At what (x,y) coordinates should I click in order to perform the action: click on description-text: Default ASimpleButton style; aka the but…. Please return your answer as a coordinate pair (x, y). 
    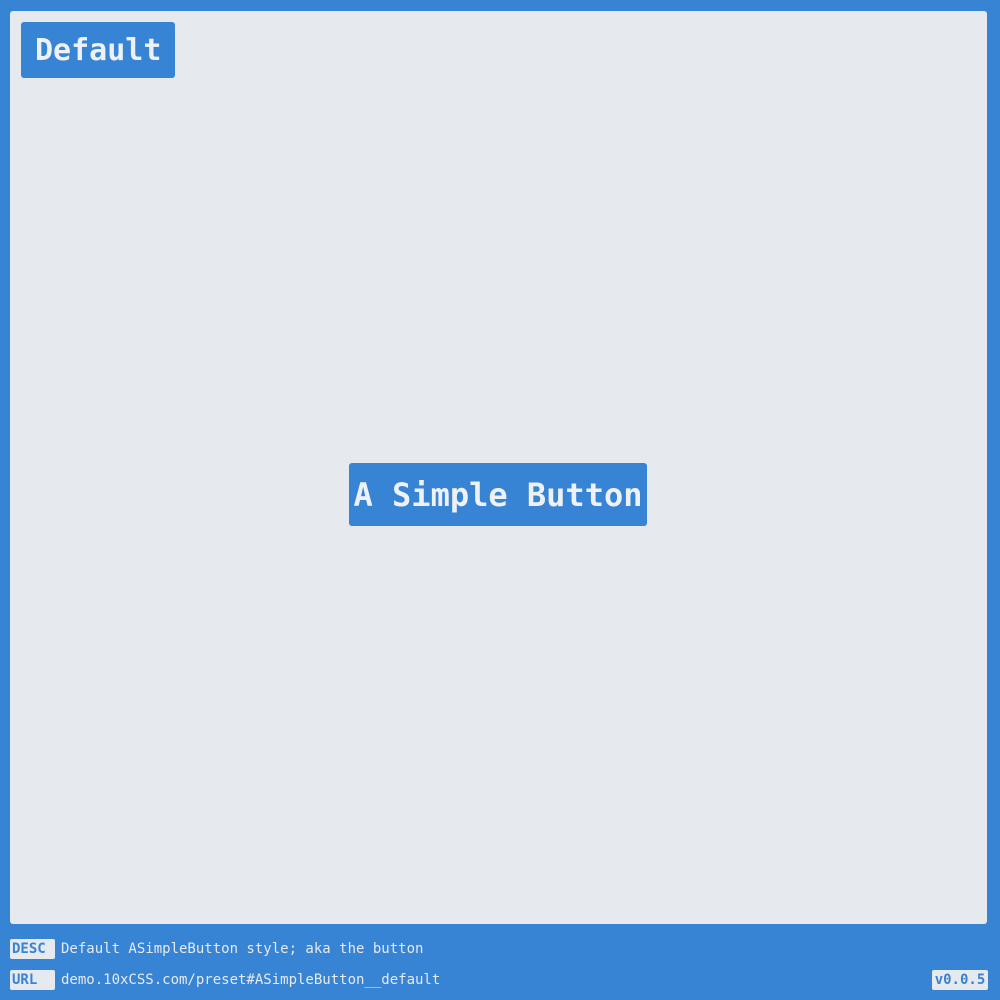
    Looking at the image, I should click on (242, 949).